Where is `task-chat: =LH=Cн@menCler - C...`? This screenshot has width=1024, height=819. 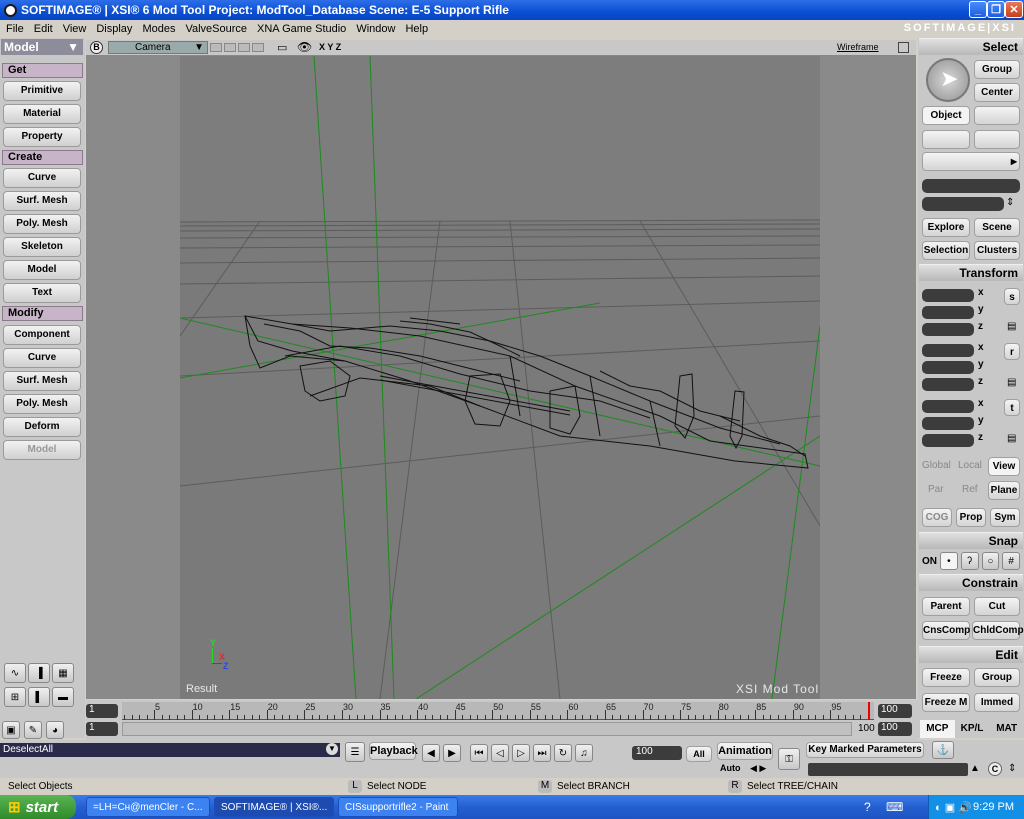
task-chat: =LH=Cн@menCler - C... is located at coordinates (148, 807).